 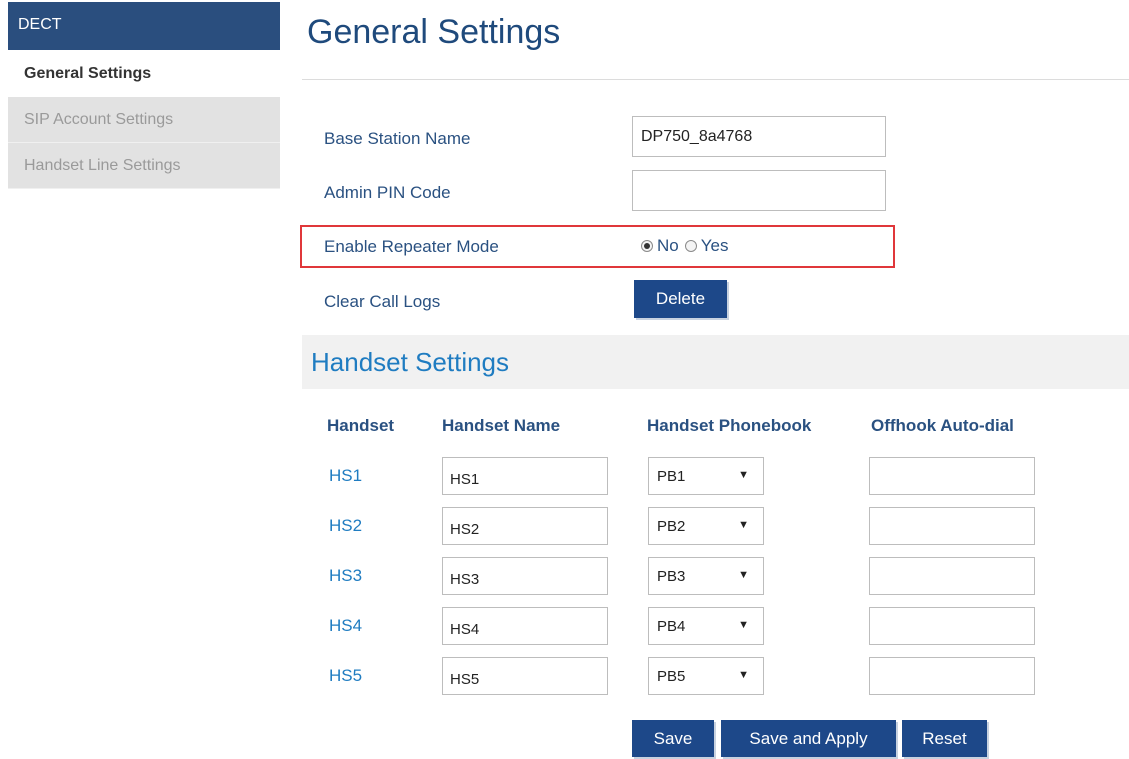 What do you see at coordinates (706, 476) in the screenshot?
I see `phonebook-select: PB1 ▼` at bounding box center [706, 476].